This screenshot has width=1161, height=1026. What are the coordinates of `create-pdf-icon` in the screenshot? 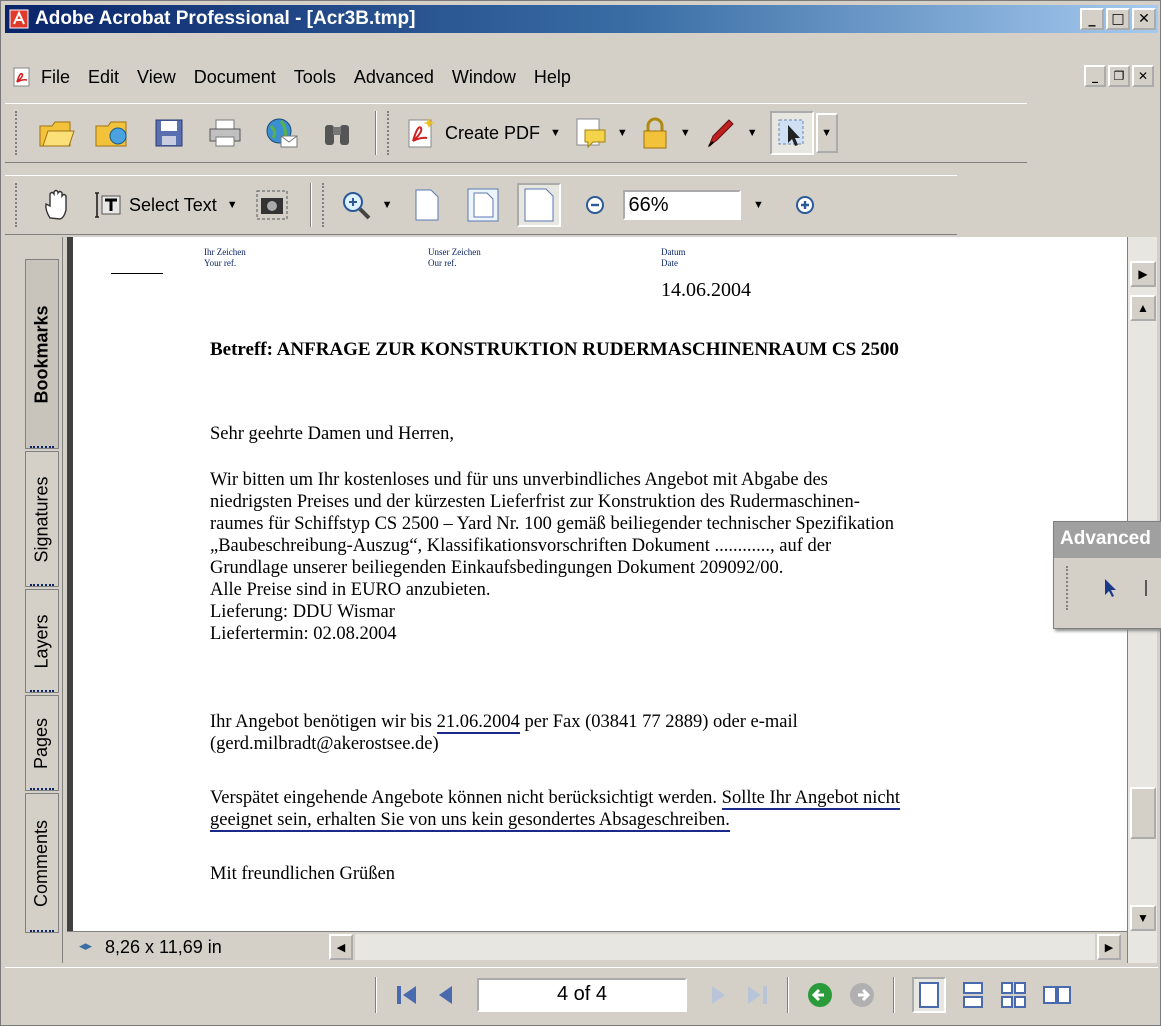 It's located at (421, 133).